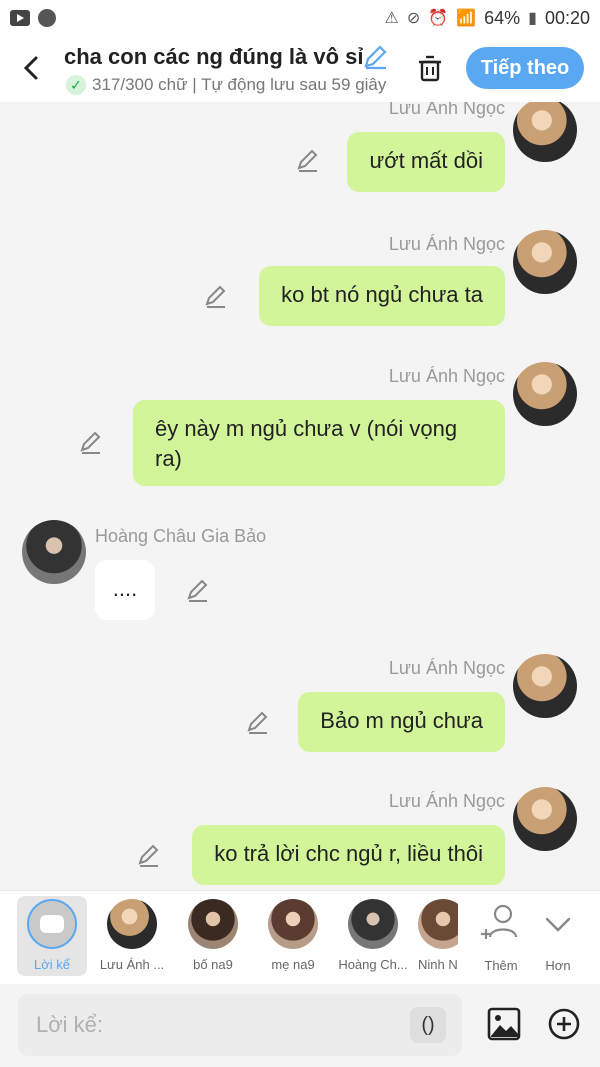 Image resolution: width=600 pixels, height=1067 pixels. Describe the element at coordinates (499, 921) in the screenshot. I see `add-person-icon` at that location.